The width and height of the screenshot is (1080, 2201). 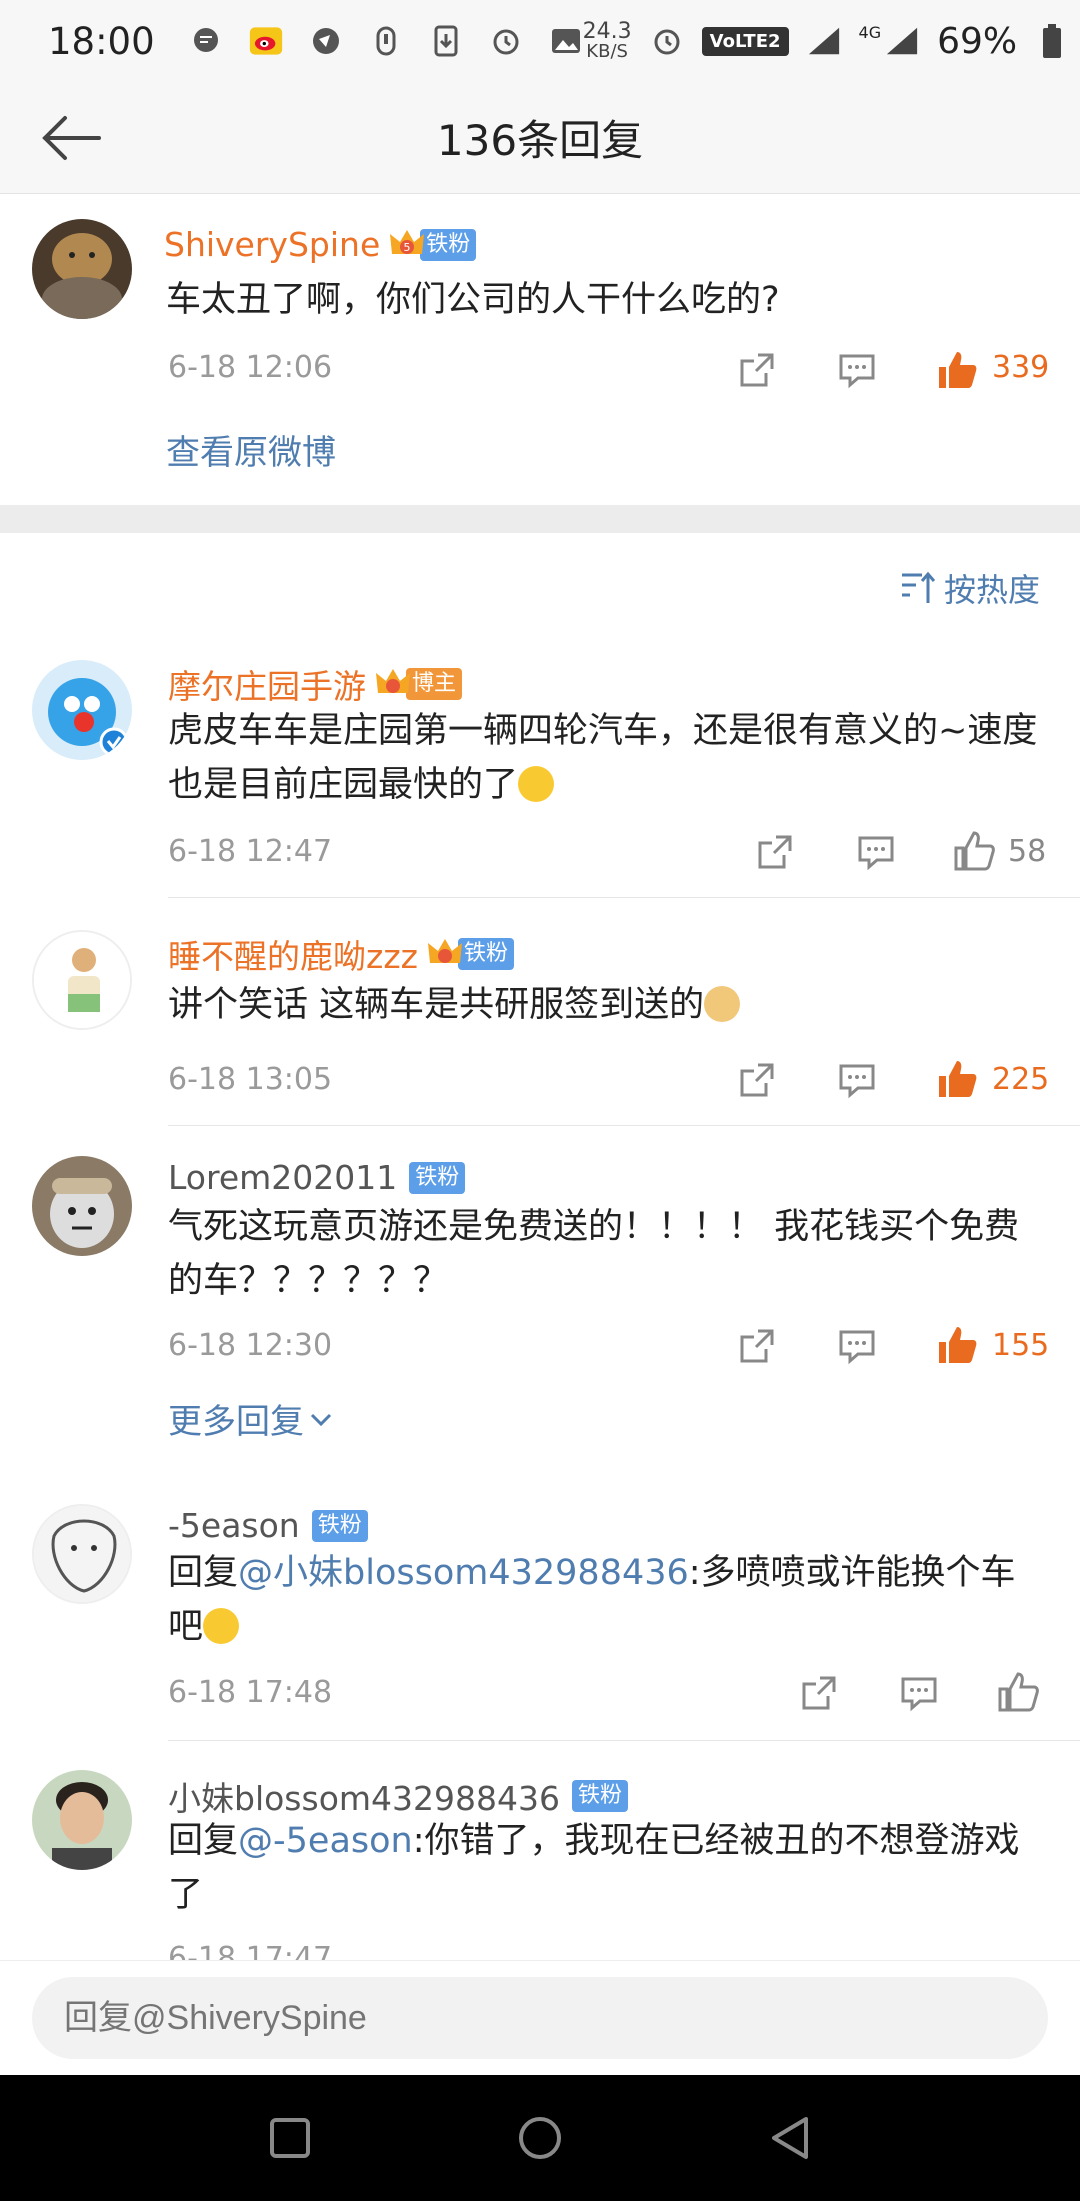 What do you see at coordinates (603, 758) in the screenshot?
I see `comment-body: 虎皮车车是庄园第一辆四轮汽车，还是很有意义的~速度也是目前庄园最快的了` at bounding box center [603, 758].